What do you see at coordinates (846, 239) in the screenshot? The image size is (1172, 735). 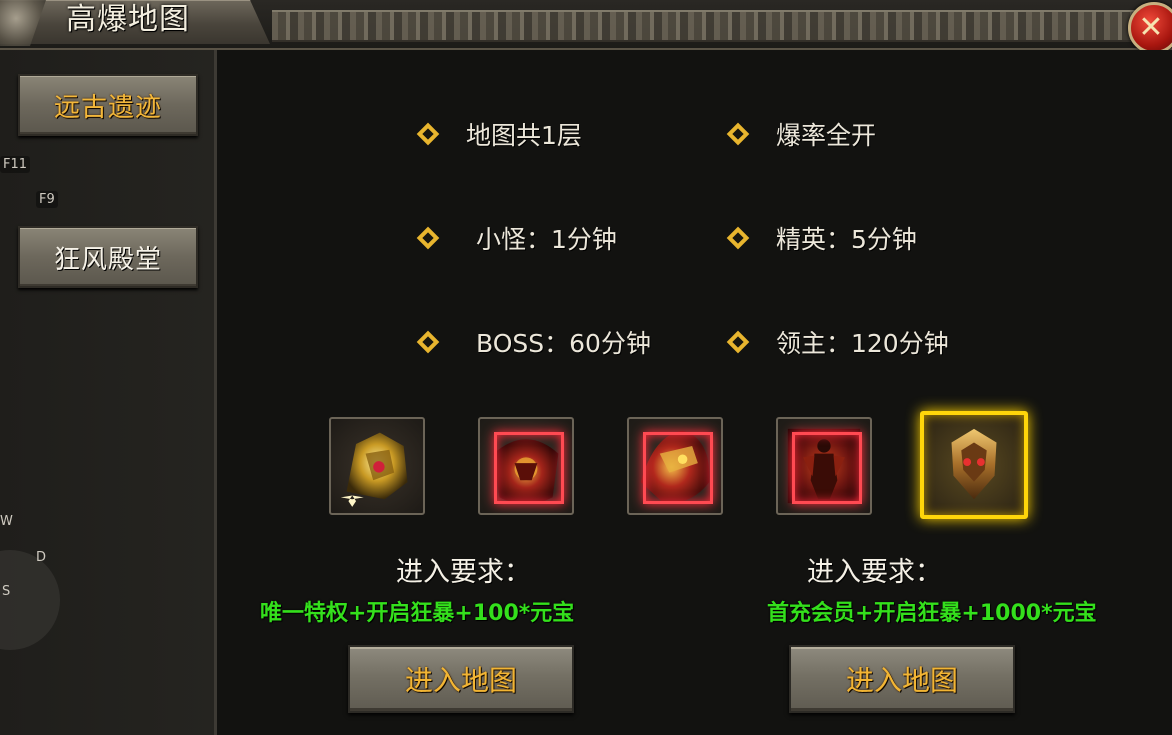 I see `info-elite-respawn: 精英：5分钟` at bounding box center [846, 239].